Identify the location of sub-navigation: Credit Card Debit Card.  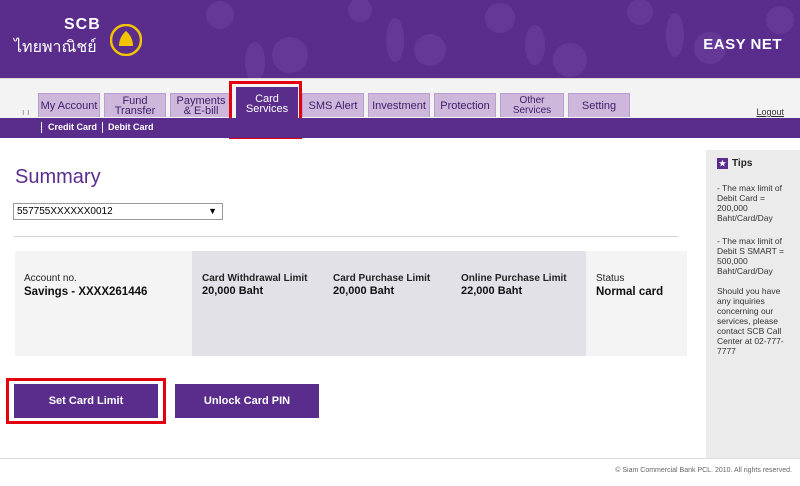
(400, 128).